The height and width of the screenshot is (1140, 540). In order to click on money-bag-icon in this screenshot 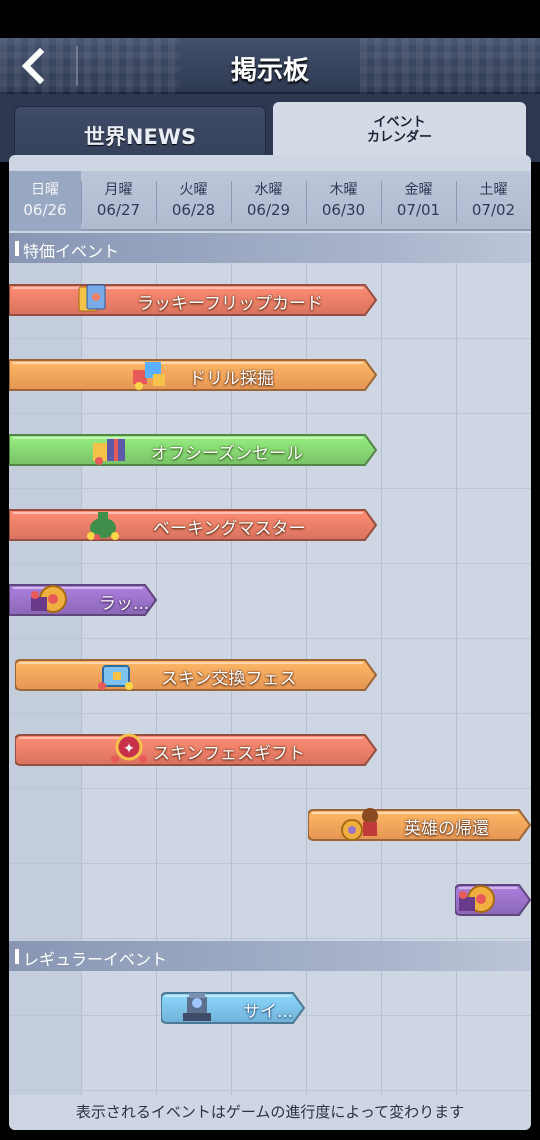, I will do `click(103, 524)`.